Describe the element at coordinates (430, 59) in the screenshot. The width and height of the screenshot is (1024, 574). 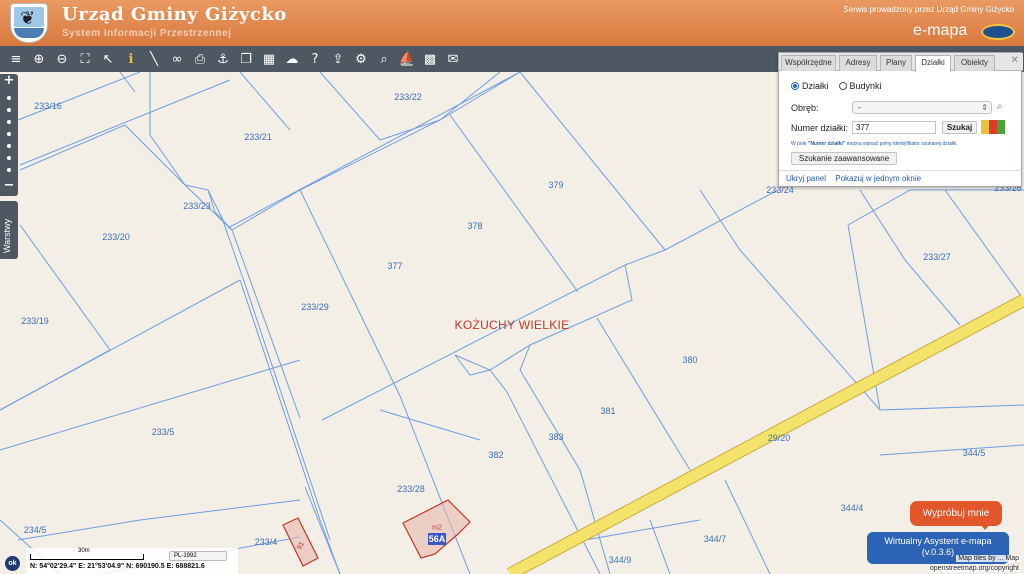
I see `color-grid-tool: ▩` at that location.